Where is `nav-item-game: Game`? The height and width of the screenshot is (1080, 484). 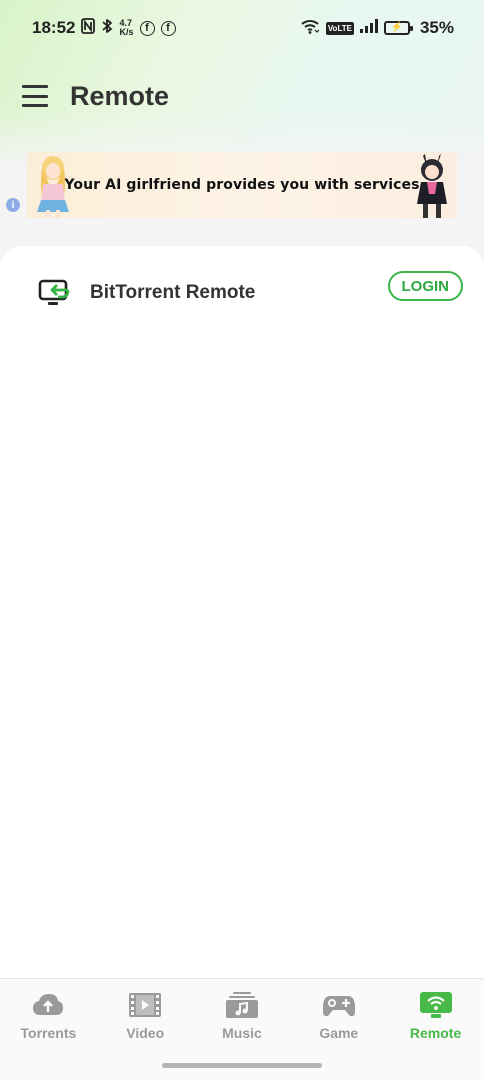
nav-item-game: Game is located at coordinates (339, 1016).